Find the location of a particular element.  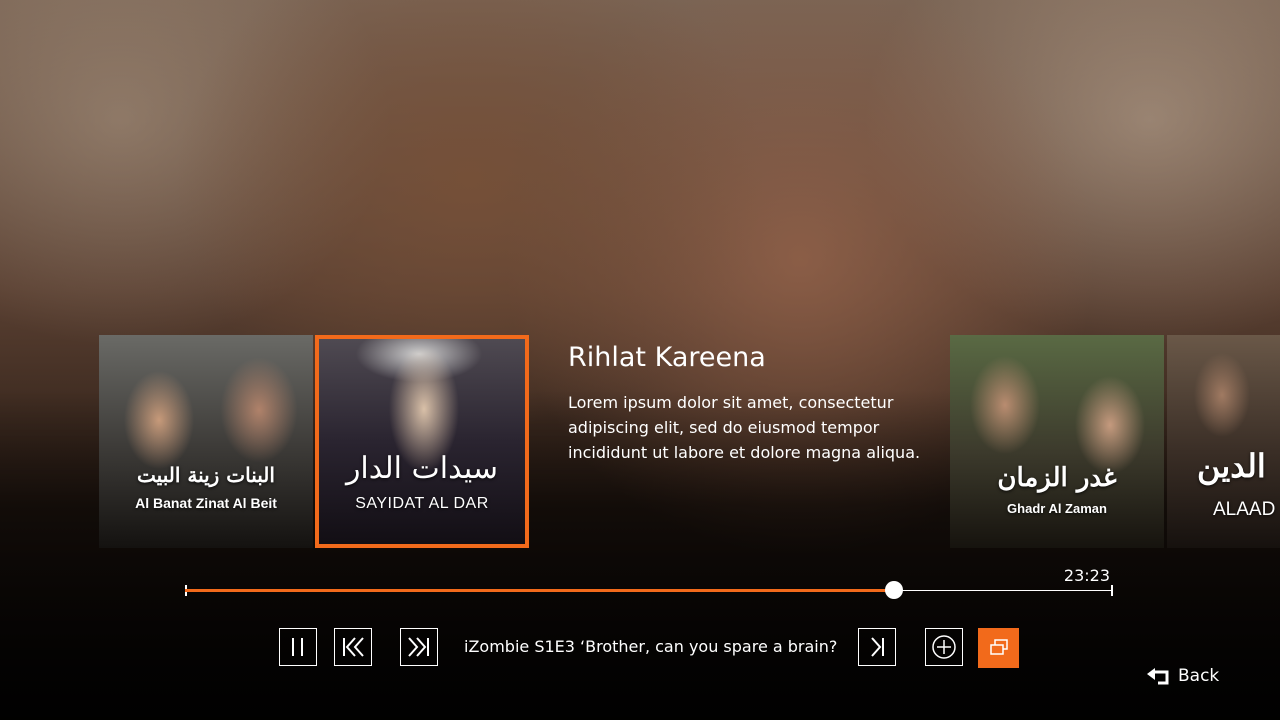

tile-title: Ghadr Al Zaman is located at coordinates (1057, 508).